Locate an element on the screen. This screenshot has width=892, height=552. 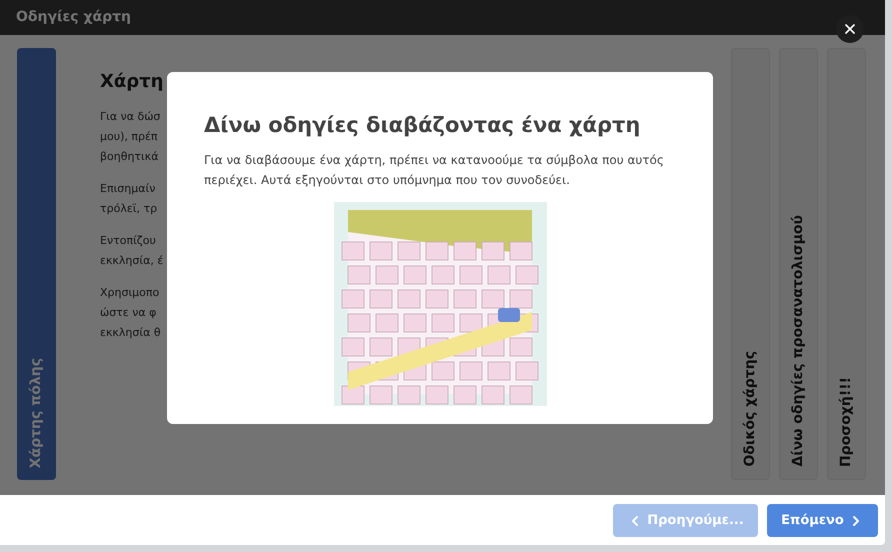
next-button: Επόμενο is located at coordinates (822, 520).